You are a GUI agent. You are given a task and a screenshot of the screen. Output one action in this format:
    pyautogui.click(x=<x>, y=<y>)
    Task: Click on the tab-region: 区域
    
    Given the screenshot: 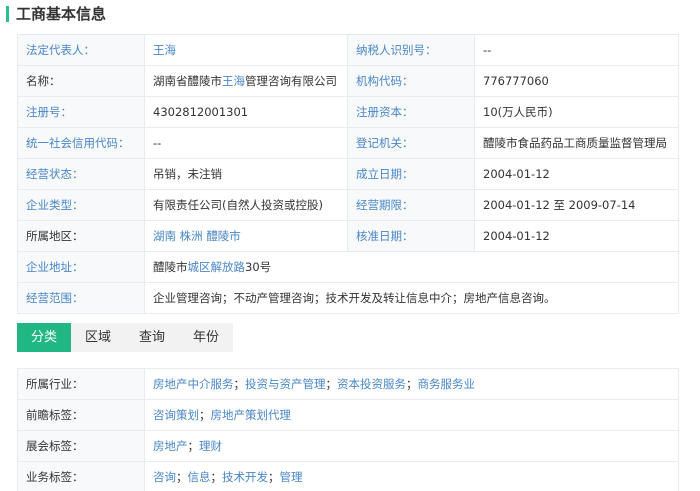 What is the action you would take?
    pyautogui.click(x=98, y=337)
    